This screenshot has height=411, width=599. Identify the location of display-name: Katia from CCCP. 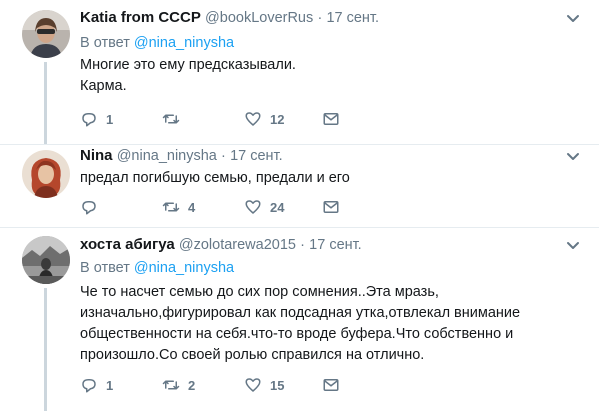
(140, 17).